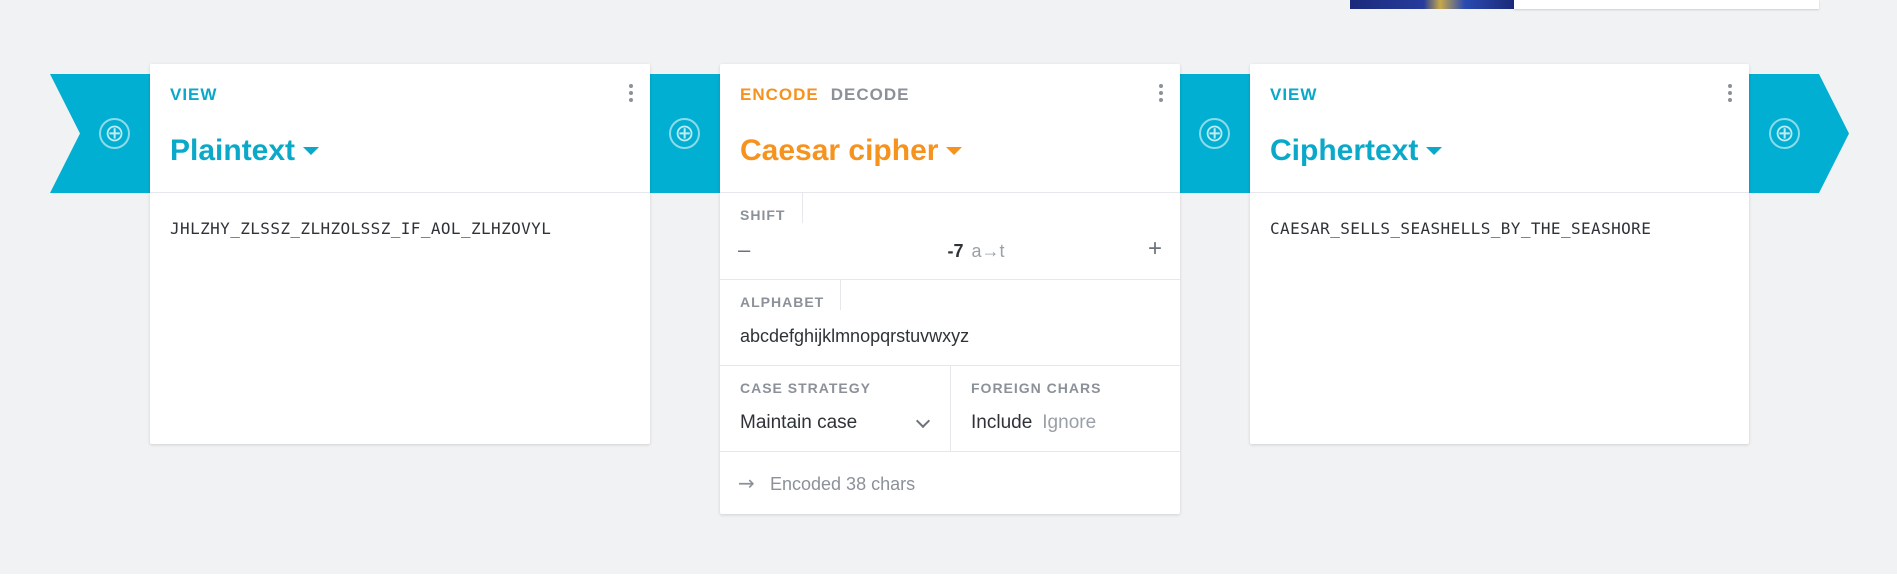 The height and width of the screenshot is (581, 1897). What do you see at coordinates (1155, 249) in the screenshot?
I see `increment-button: +` at bounding box center [1155, 249].